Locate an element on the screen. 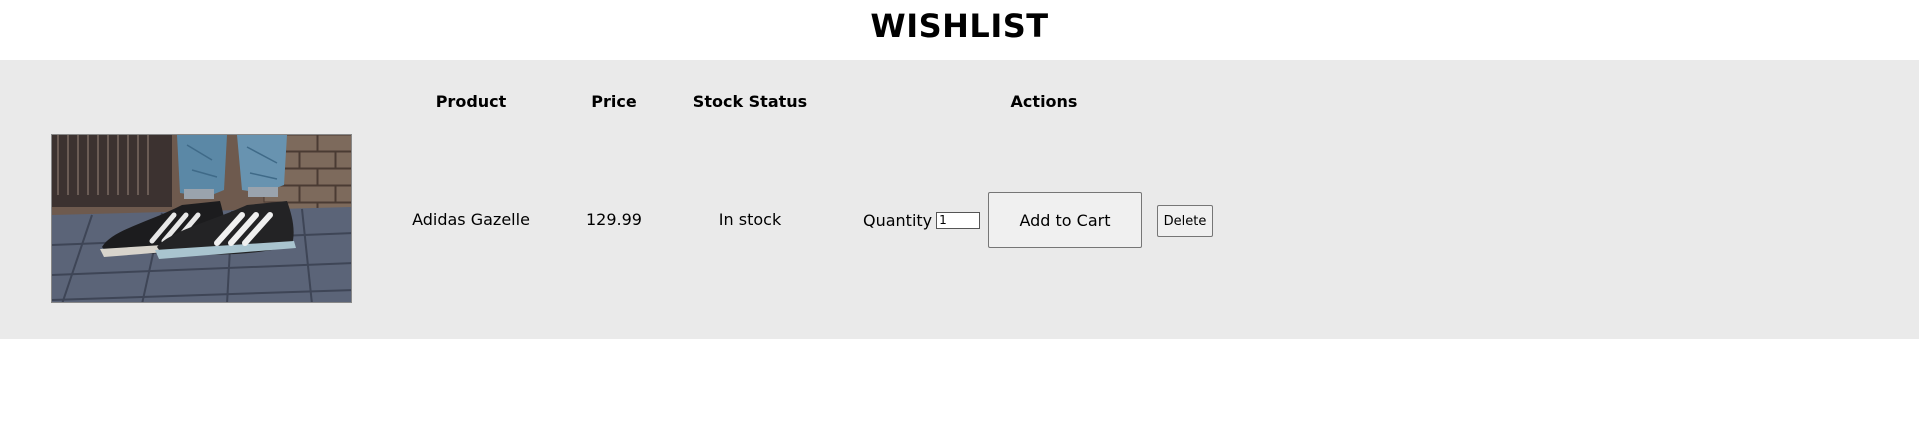 The image size is (1919, 434). header-actions: Actions is located at coordinates (1044, 101).